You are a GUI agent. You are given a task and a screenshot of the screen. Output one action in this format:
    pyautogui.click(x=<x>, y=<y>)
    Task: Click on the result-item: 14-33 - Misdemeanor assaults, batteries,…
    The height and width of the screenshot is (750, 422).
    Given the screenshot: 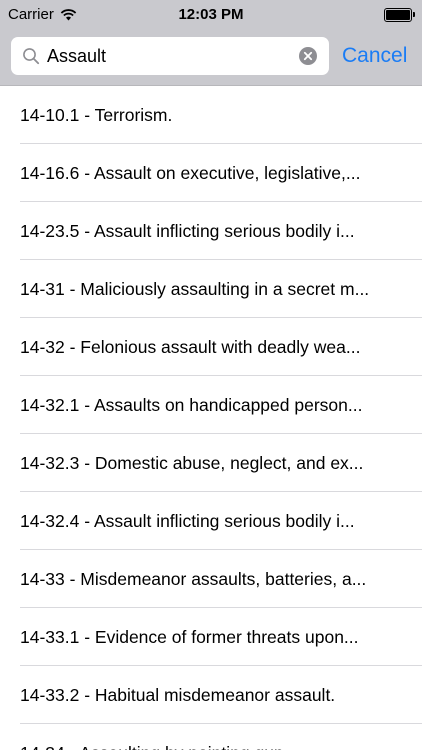 What is the action you would take?
    pyautogui.click(x=211, y=579)
    